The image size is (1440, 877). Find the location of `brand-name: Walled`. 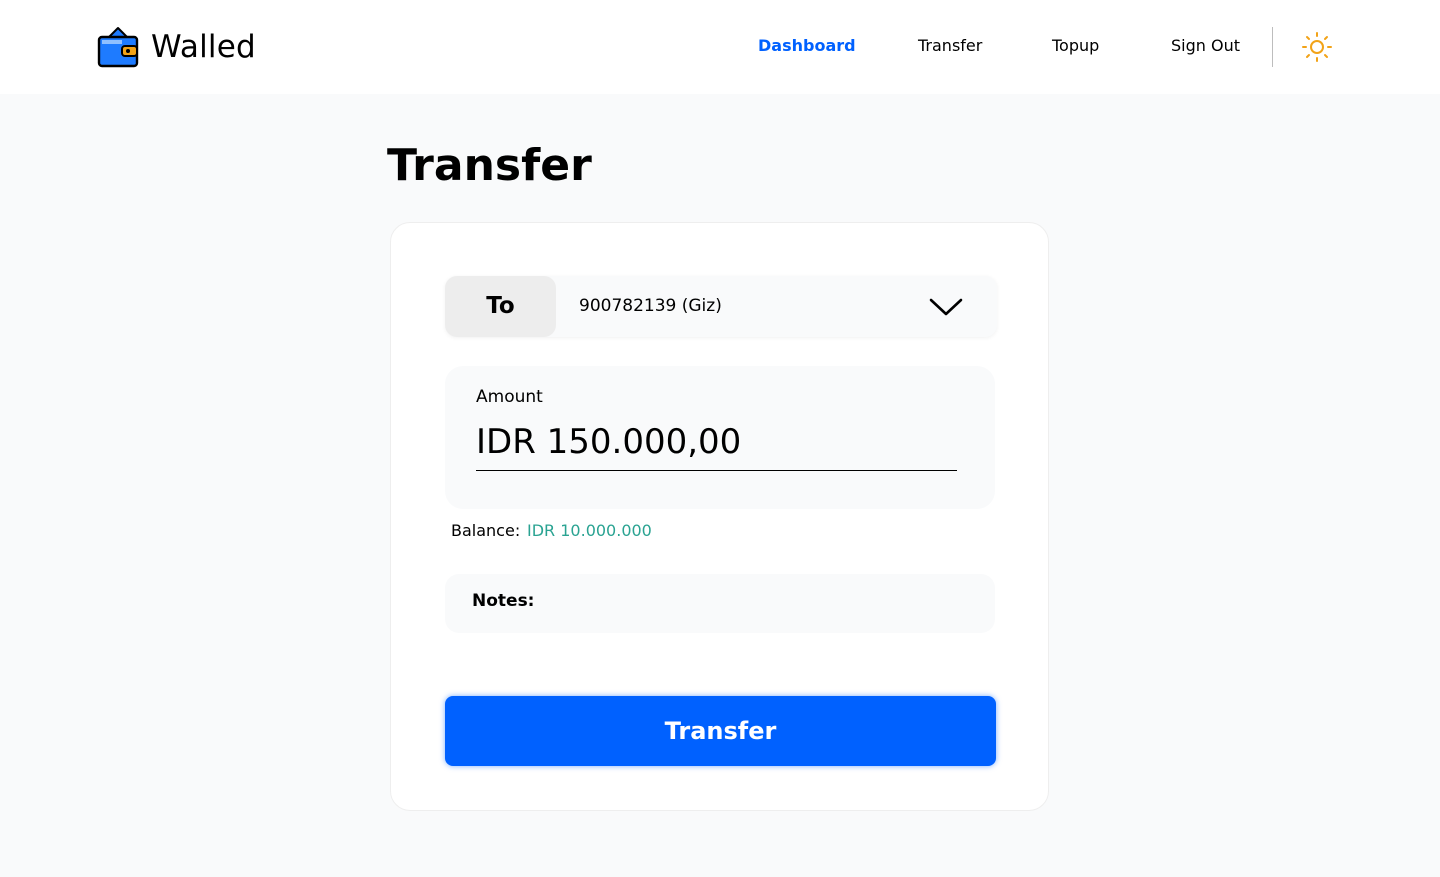

brand-name: Walled is located at coordinates (203, 47).